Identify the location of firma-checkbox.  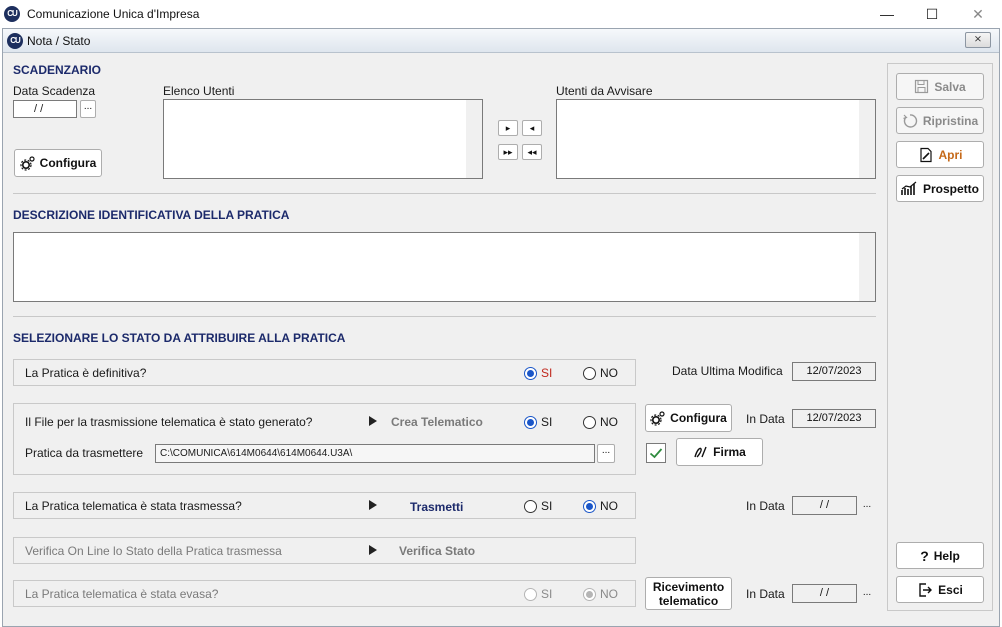
(656, 453).